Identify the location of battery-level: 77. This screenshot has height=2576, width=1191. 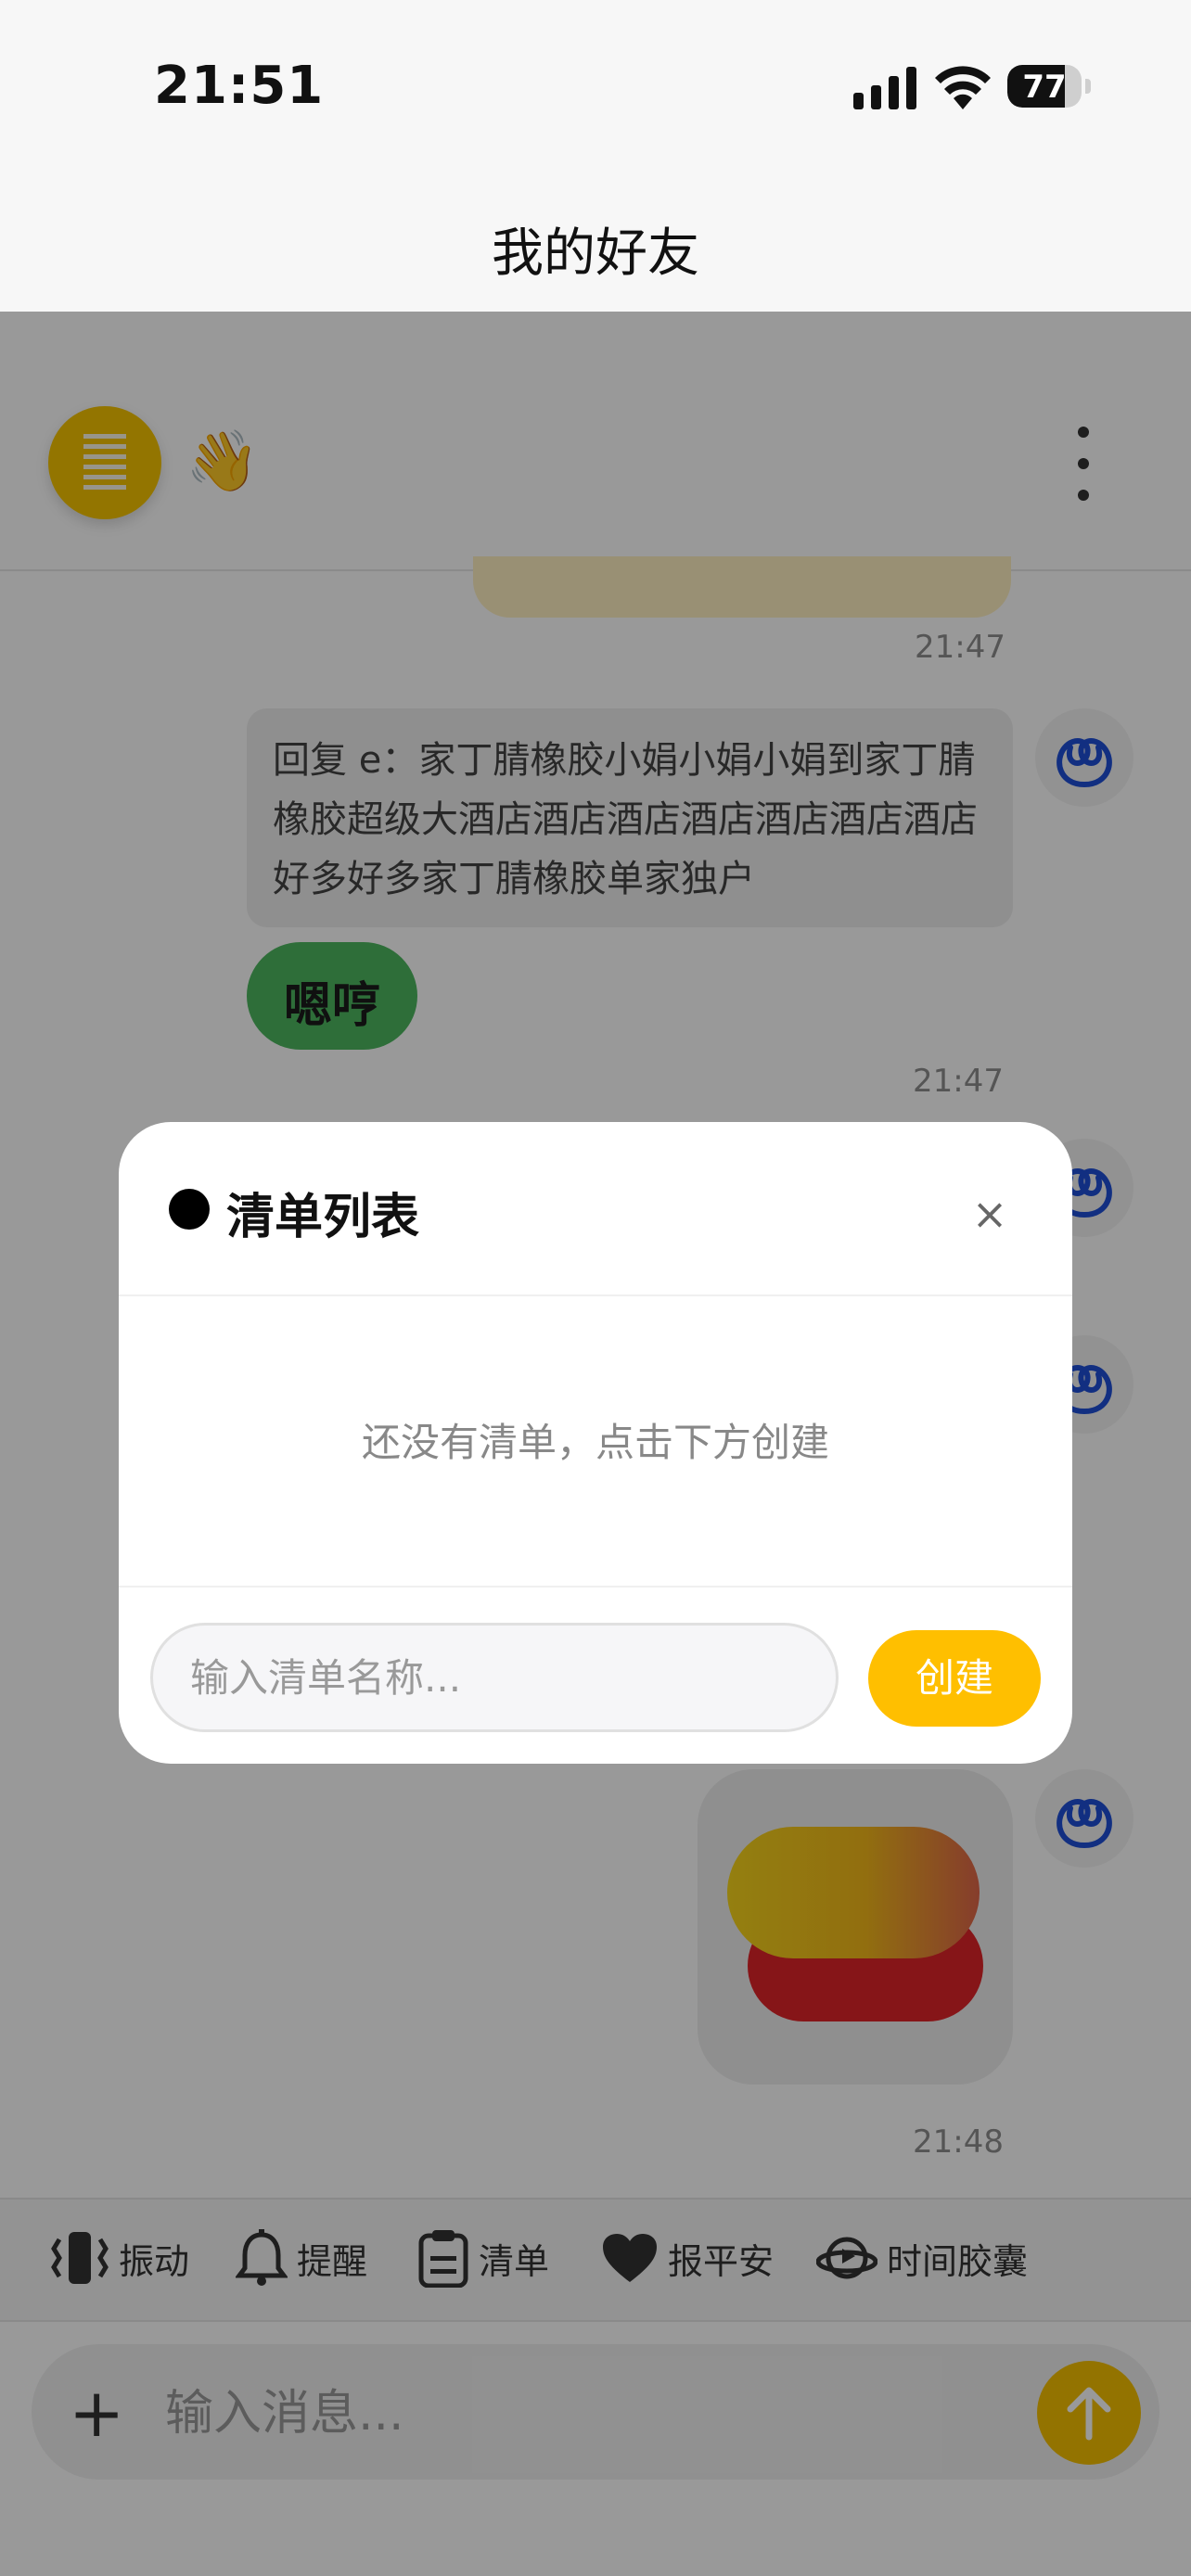
(1044, 87).